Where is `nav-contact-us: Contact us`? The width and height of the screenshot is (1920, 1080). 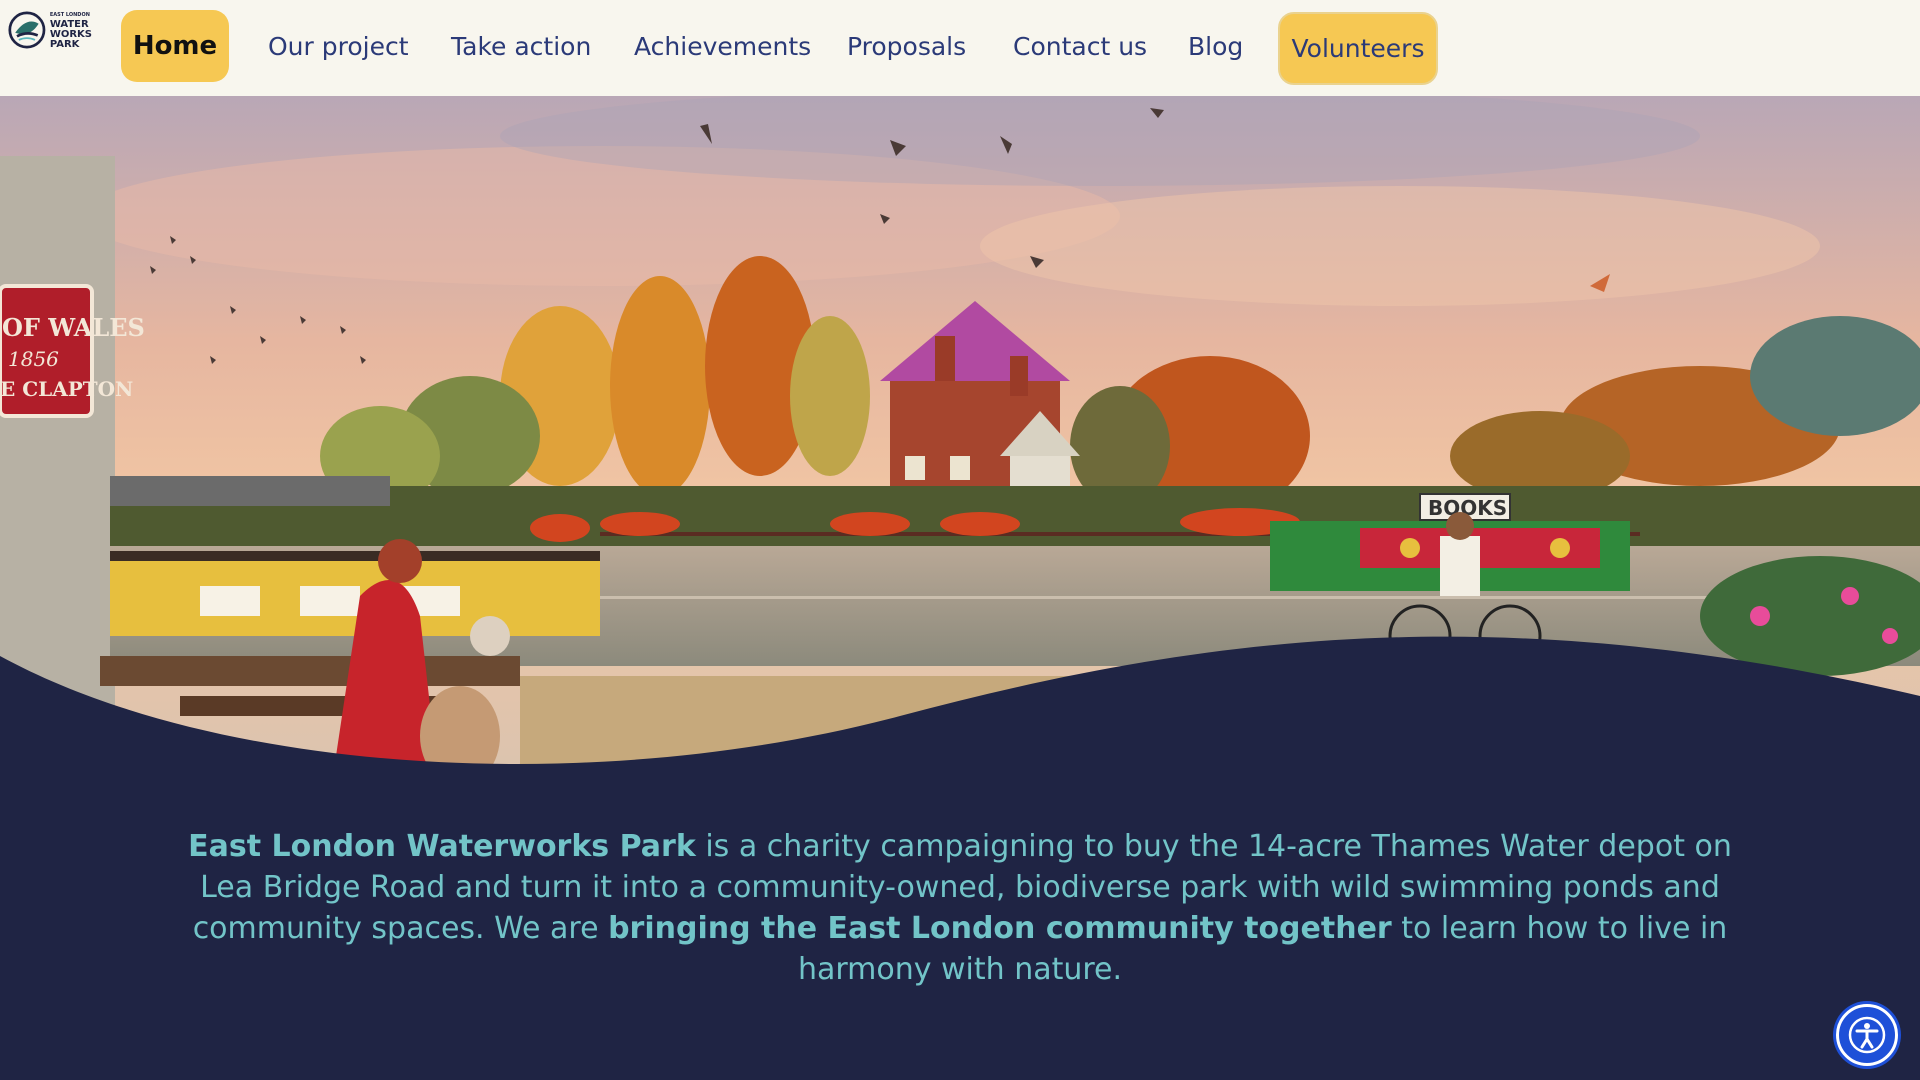
nav-contact-us: Contact us is located at coordinates (1080, 46).